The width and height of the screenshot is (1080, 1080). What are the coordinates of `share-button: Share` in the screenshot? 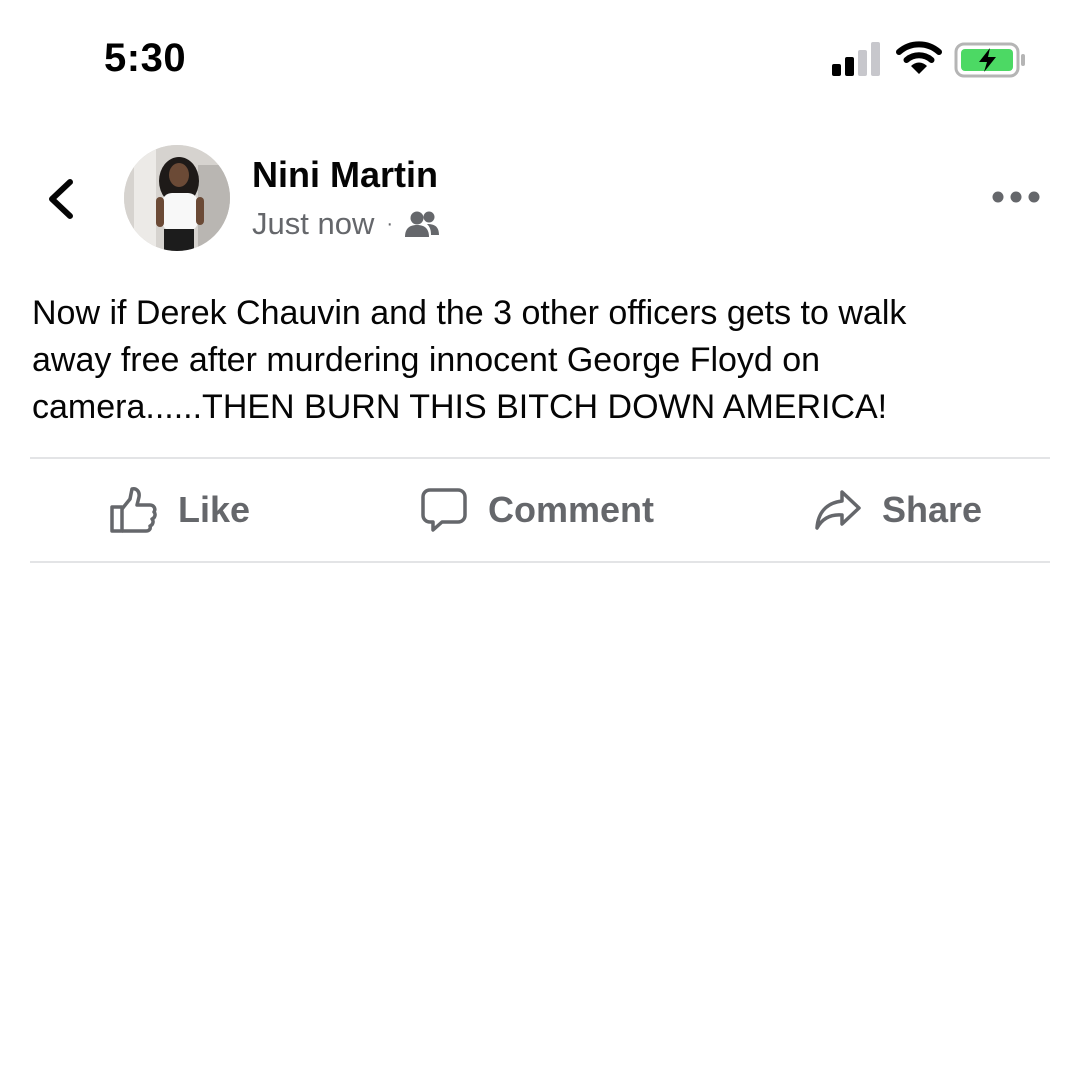 It's located at (898, 510).